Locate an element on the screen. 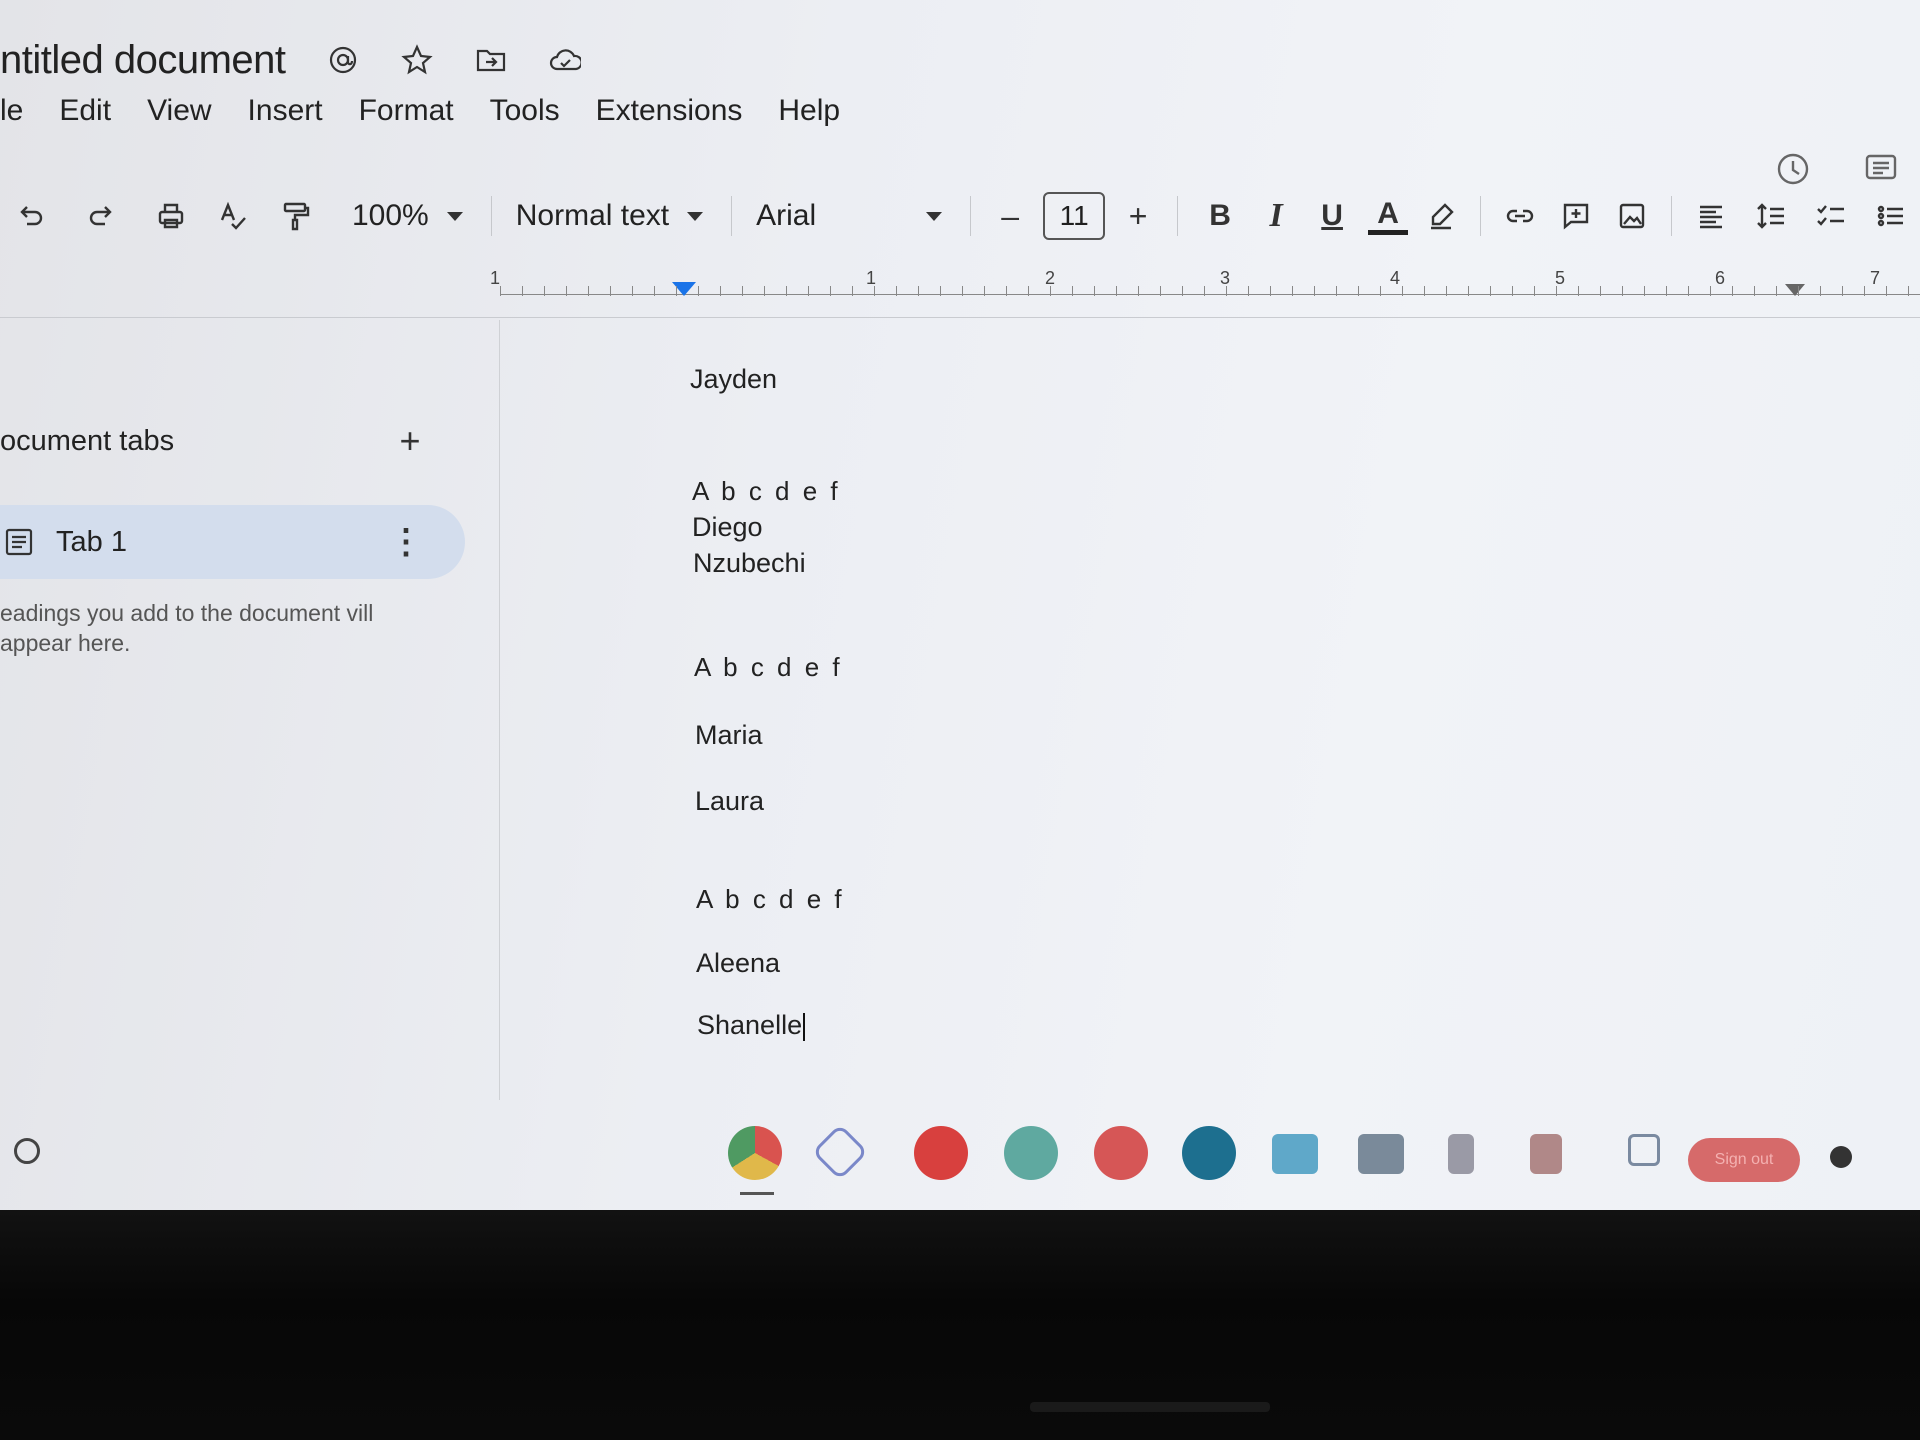  spellcheck-icon is located at coordinates (233, 216).